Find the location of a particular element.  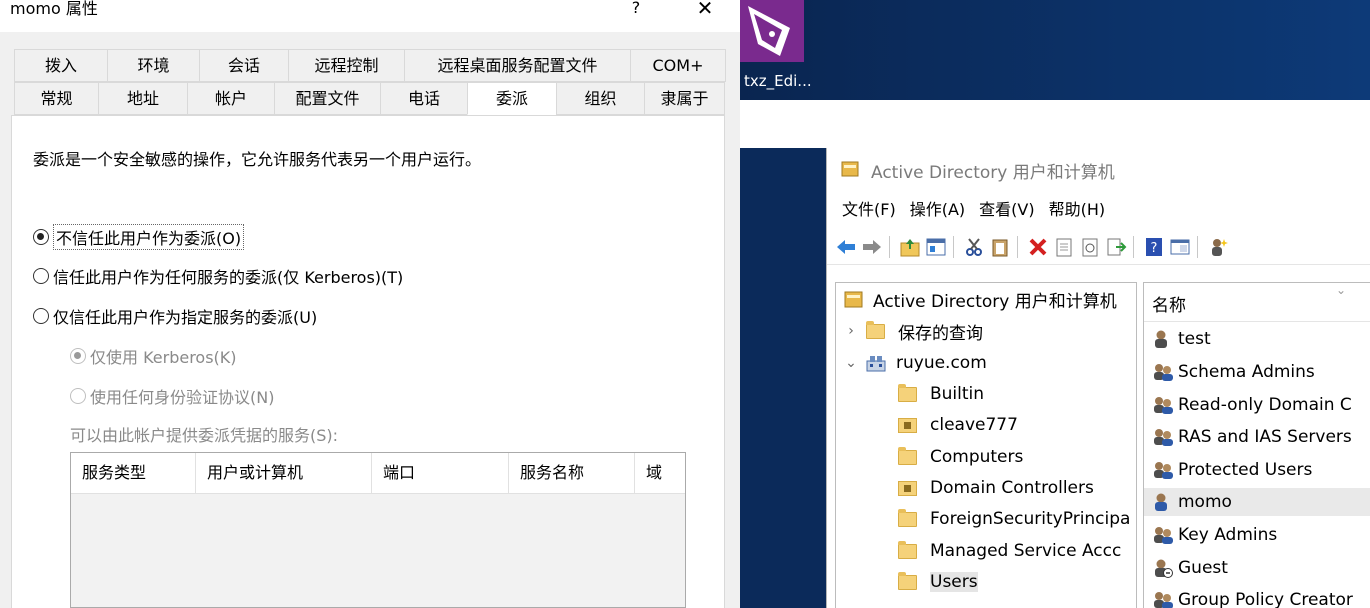

tree-node-users: Users is located at coordinates (938, 582).